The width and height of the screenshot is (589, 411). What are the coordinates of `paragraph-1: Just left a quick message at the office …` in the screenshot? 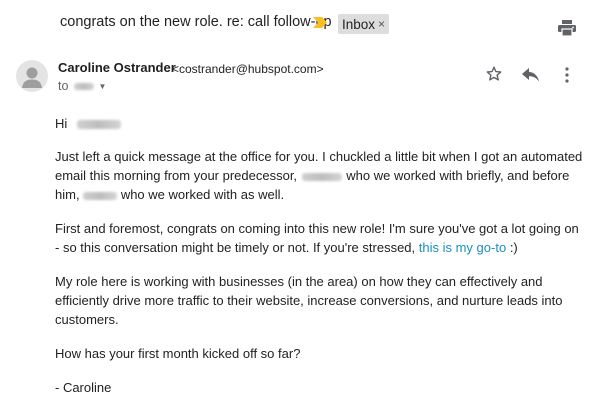 It's located at (320, 175).